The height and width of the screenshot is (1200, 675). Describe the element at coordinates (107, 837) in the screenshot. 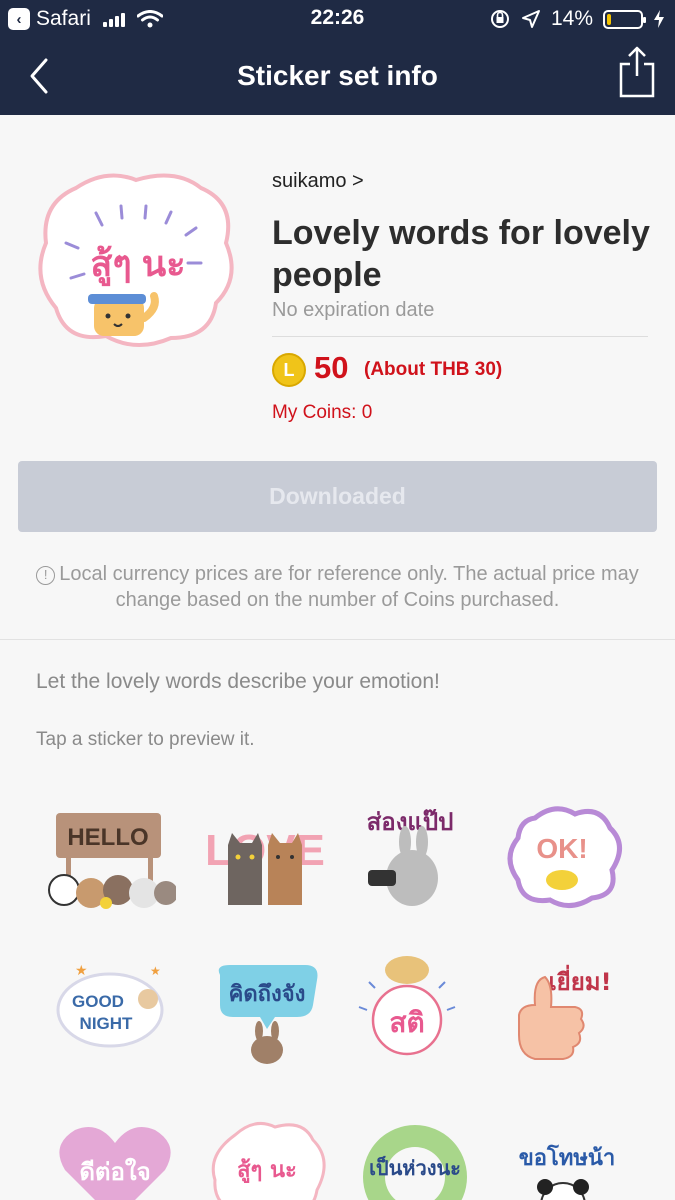

I see `sticker-text: HELLO` at that location.